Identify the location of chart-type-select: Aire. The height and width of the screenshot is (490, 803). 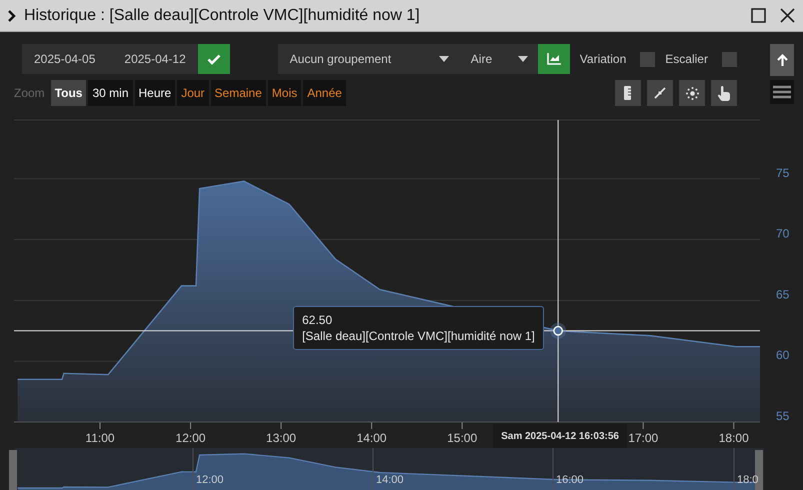
(498, 59).